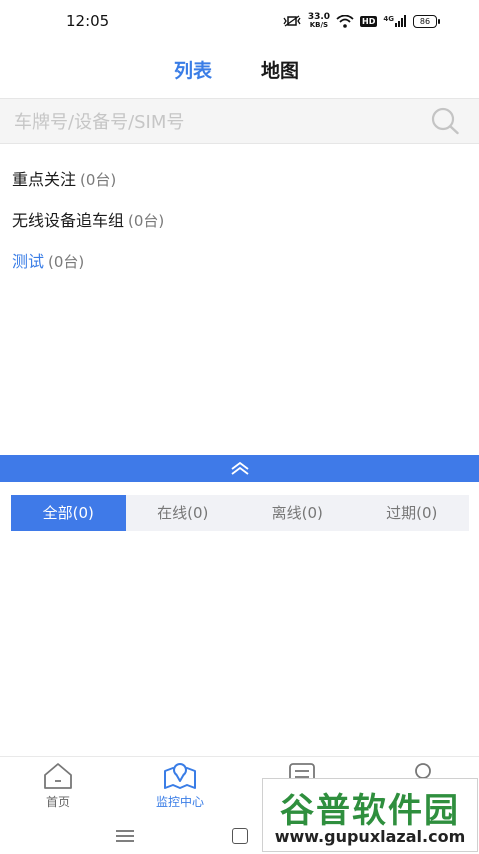 This screenshot has height=854, width=479. What do you see at coordinates (369, 21) in the screenshot?
I see `hd-badge: HD` at bounding box center [369, 21].